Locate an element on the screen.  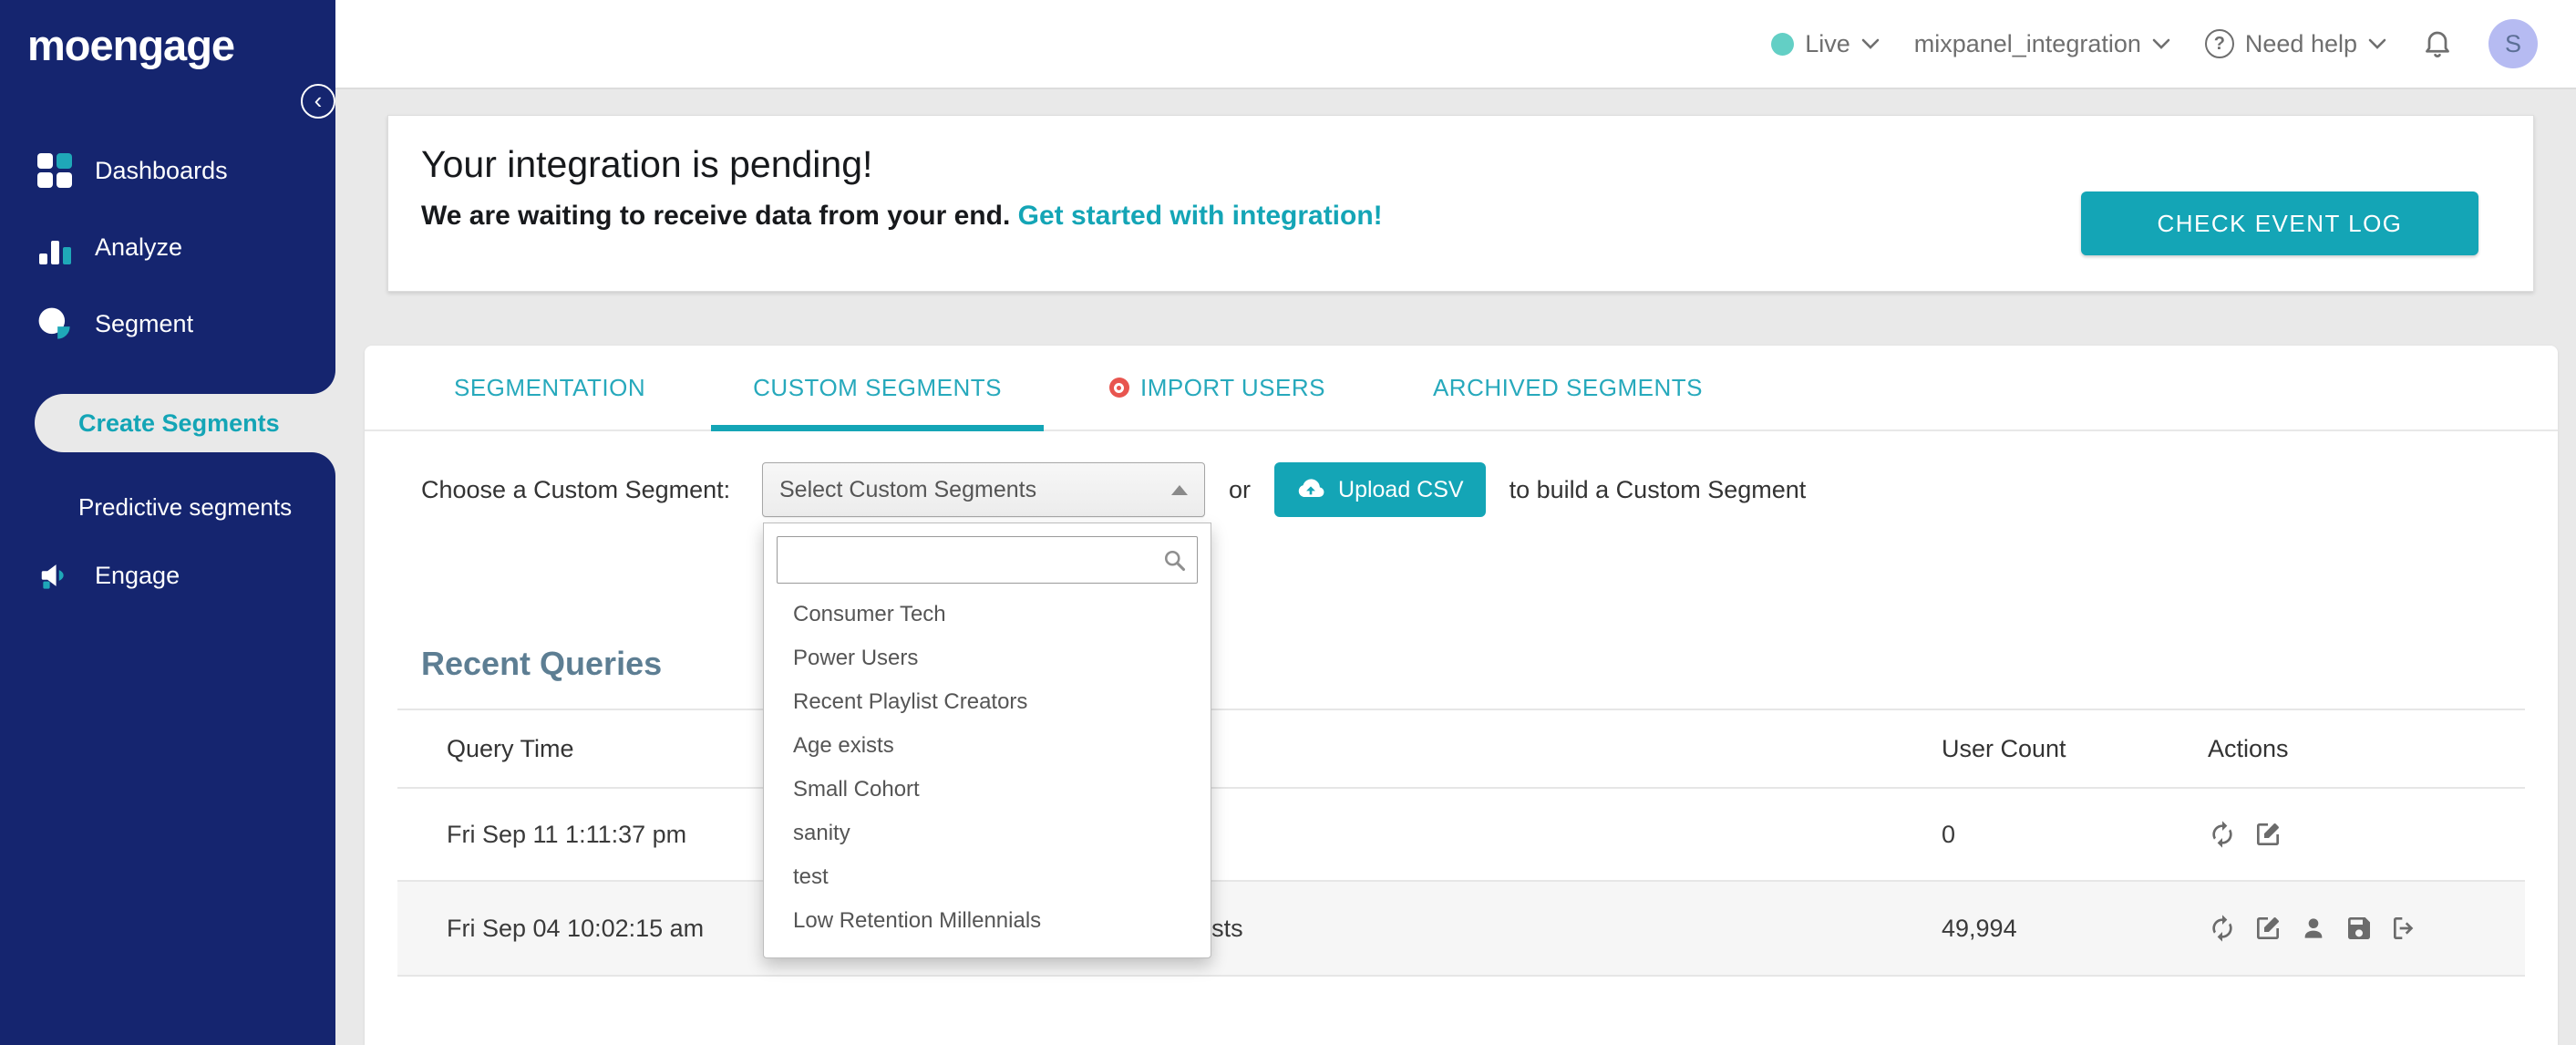
segment-pie-icon is located at coordinates (54, 323).